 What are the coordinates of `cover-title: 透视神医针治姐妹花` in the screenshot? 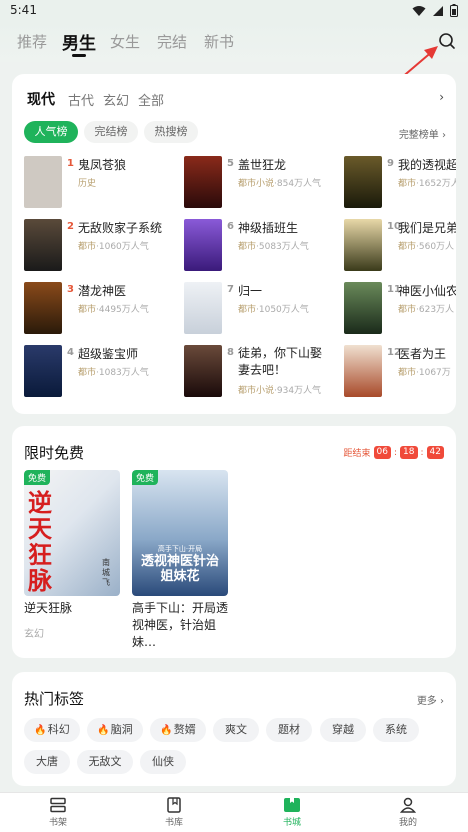 It's located at (179, 569).